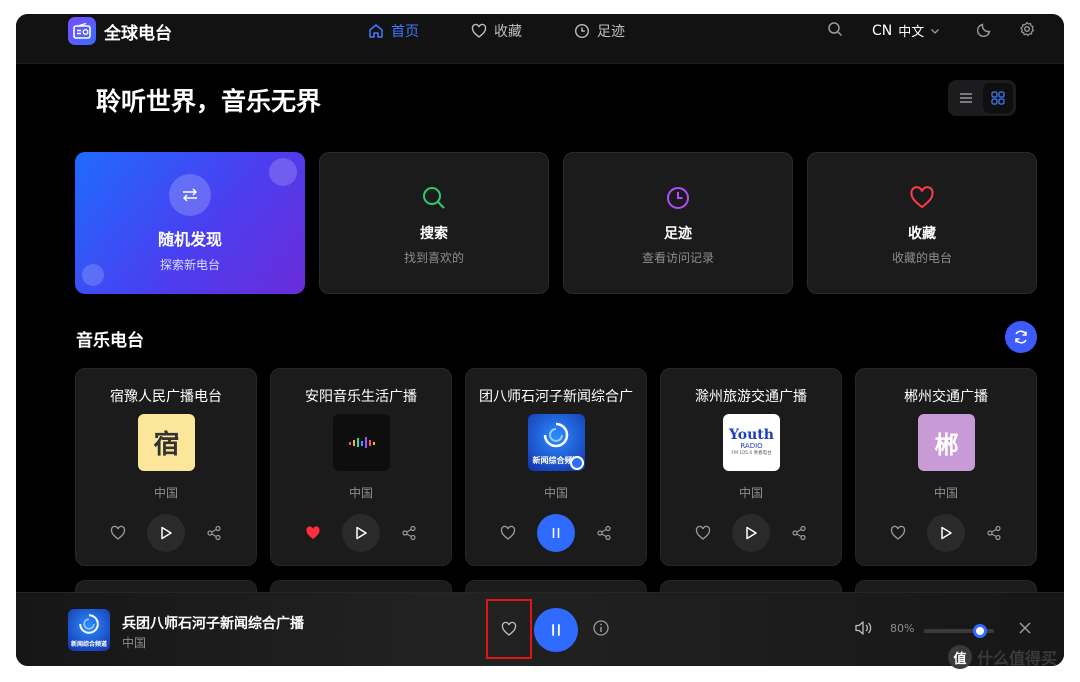 This screenshot has height=682, width=1080. I want to click on language-name: 中文, so click(911, 32).